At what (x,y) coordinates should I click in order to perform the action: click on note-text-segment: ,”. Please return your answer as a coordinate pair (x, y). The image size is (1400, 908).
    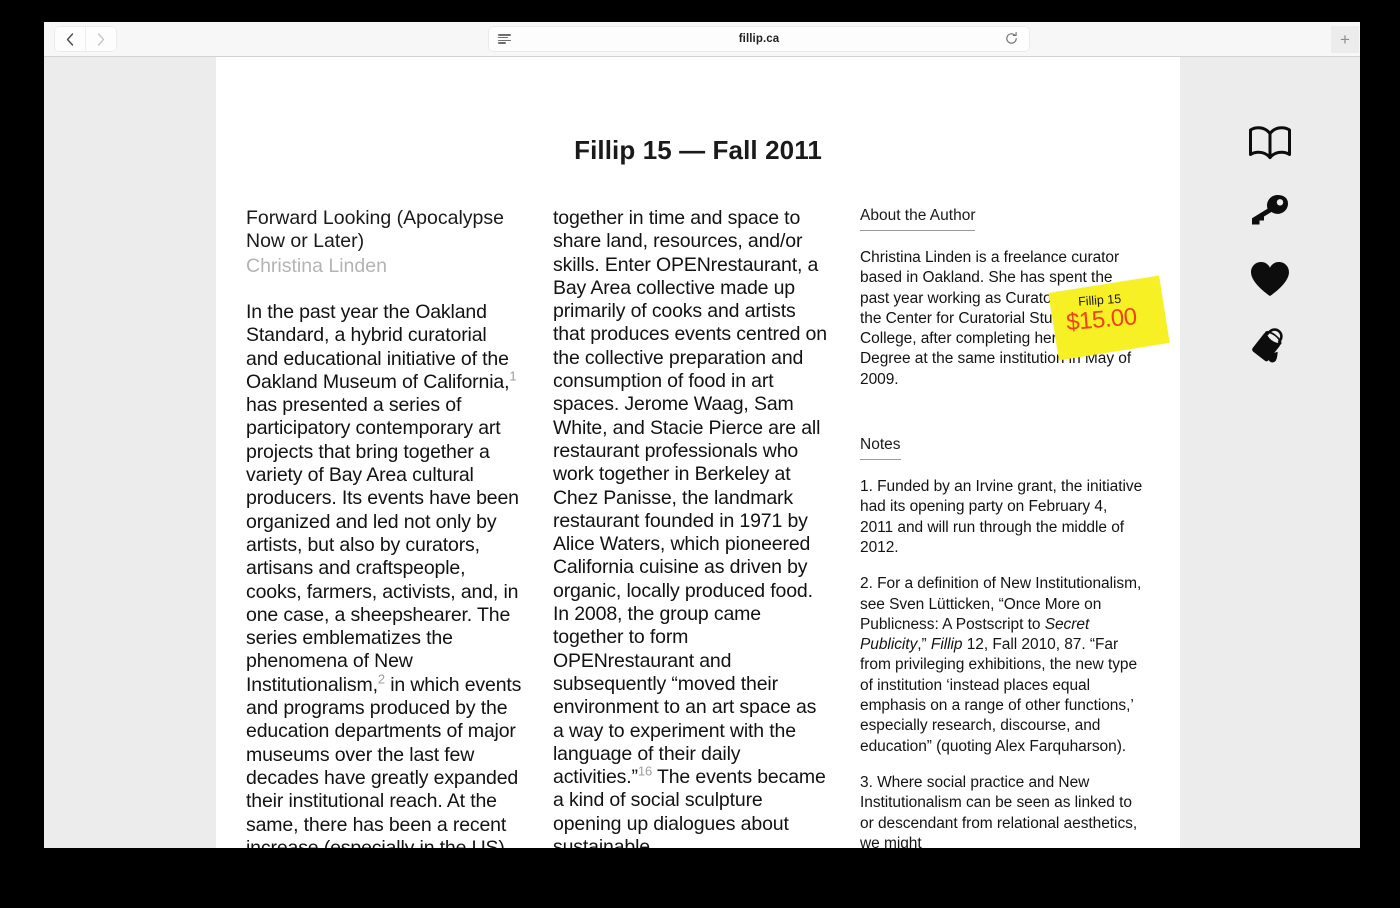
    Looking at the image, I should click on (924, 645).